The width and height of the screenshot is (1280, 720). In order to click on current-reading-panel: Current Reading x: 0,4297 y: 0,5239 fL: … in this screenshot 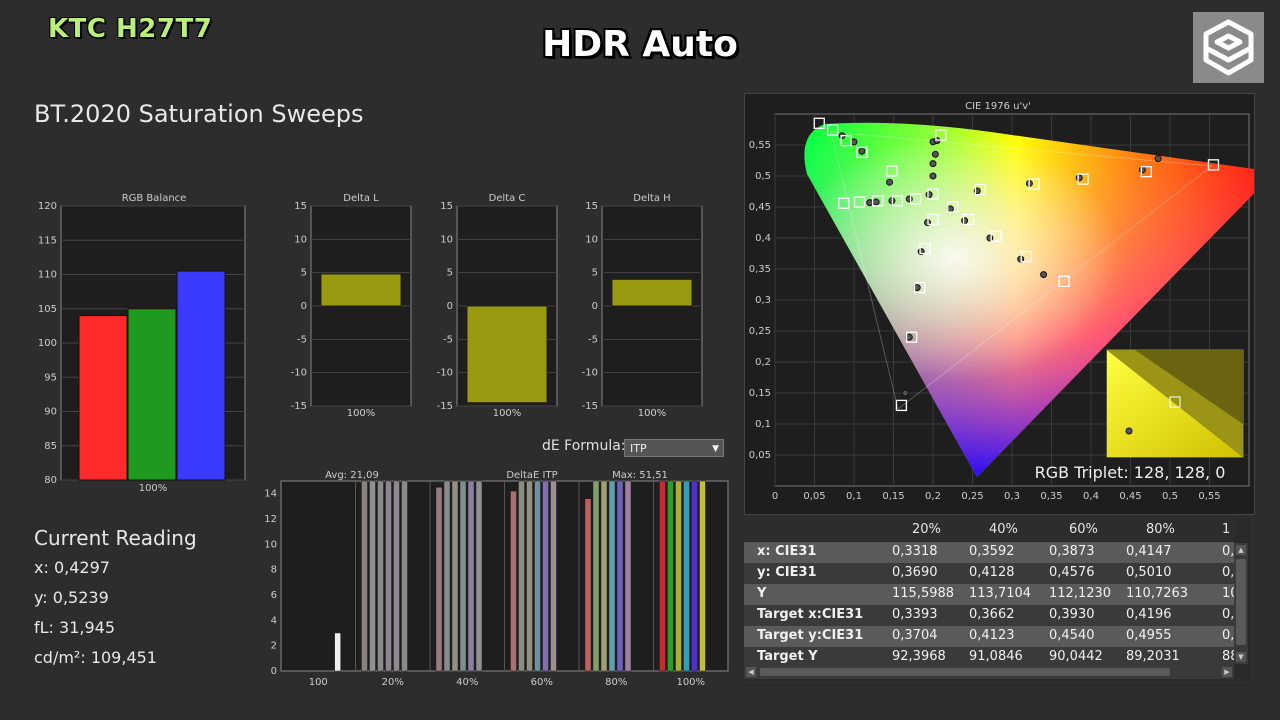, I will do `click(115, 602)`.